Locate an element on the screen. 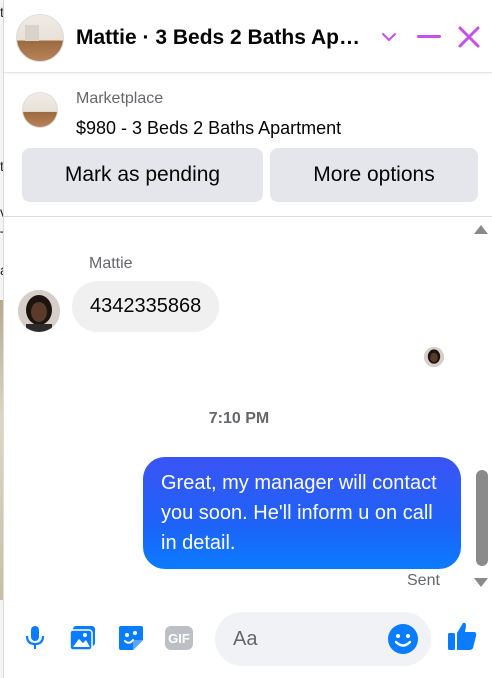  message-input is located at coordinates (308, 639).